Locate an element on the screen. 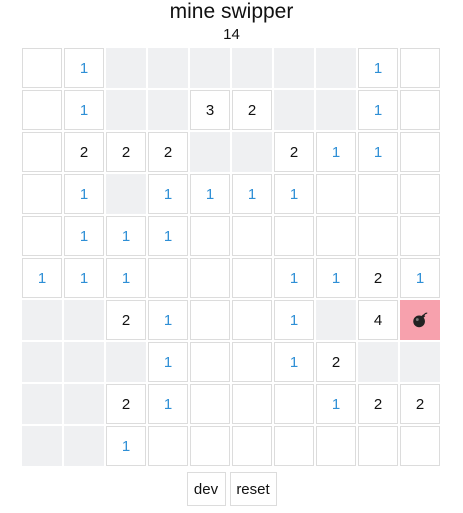 The image size is (463, 513). number-cell: 4 is located at coordinates (378, 320).